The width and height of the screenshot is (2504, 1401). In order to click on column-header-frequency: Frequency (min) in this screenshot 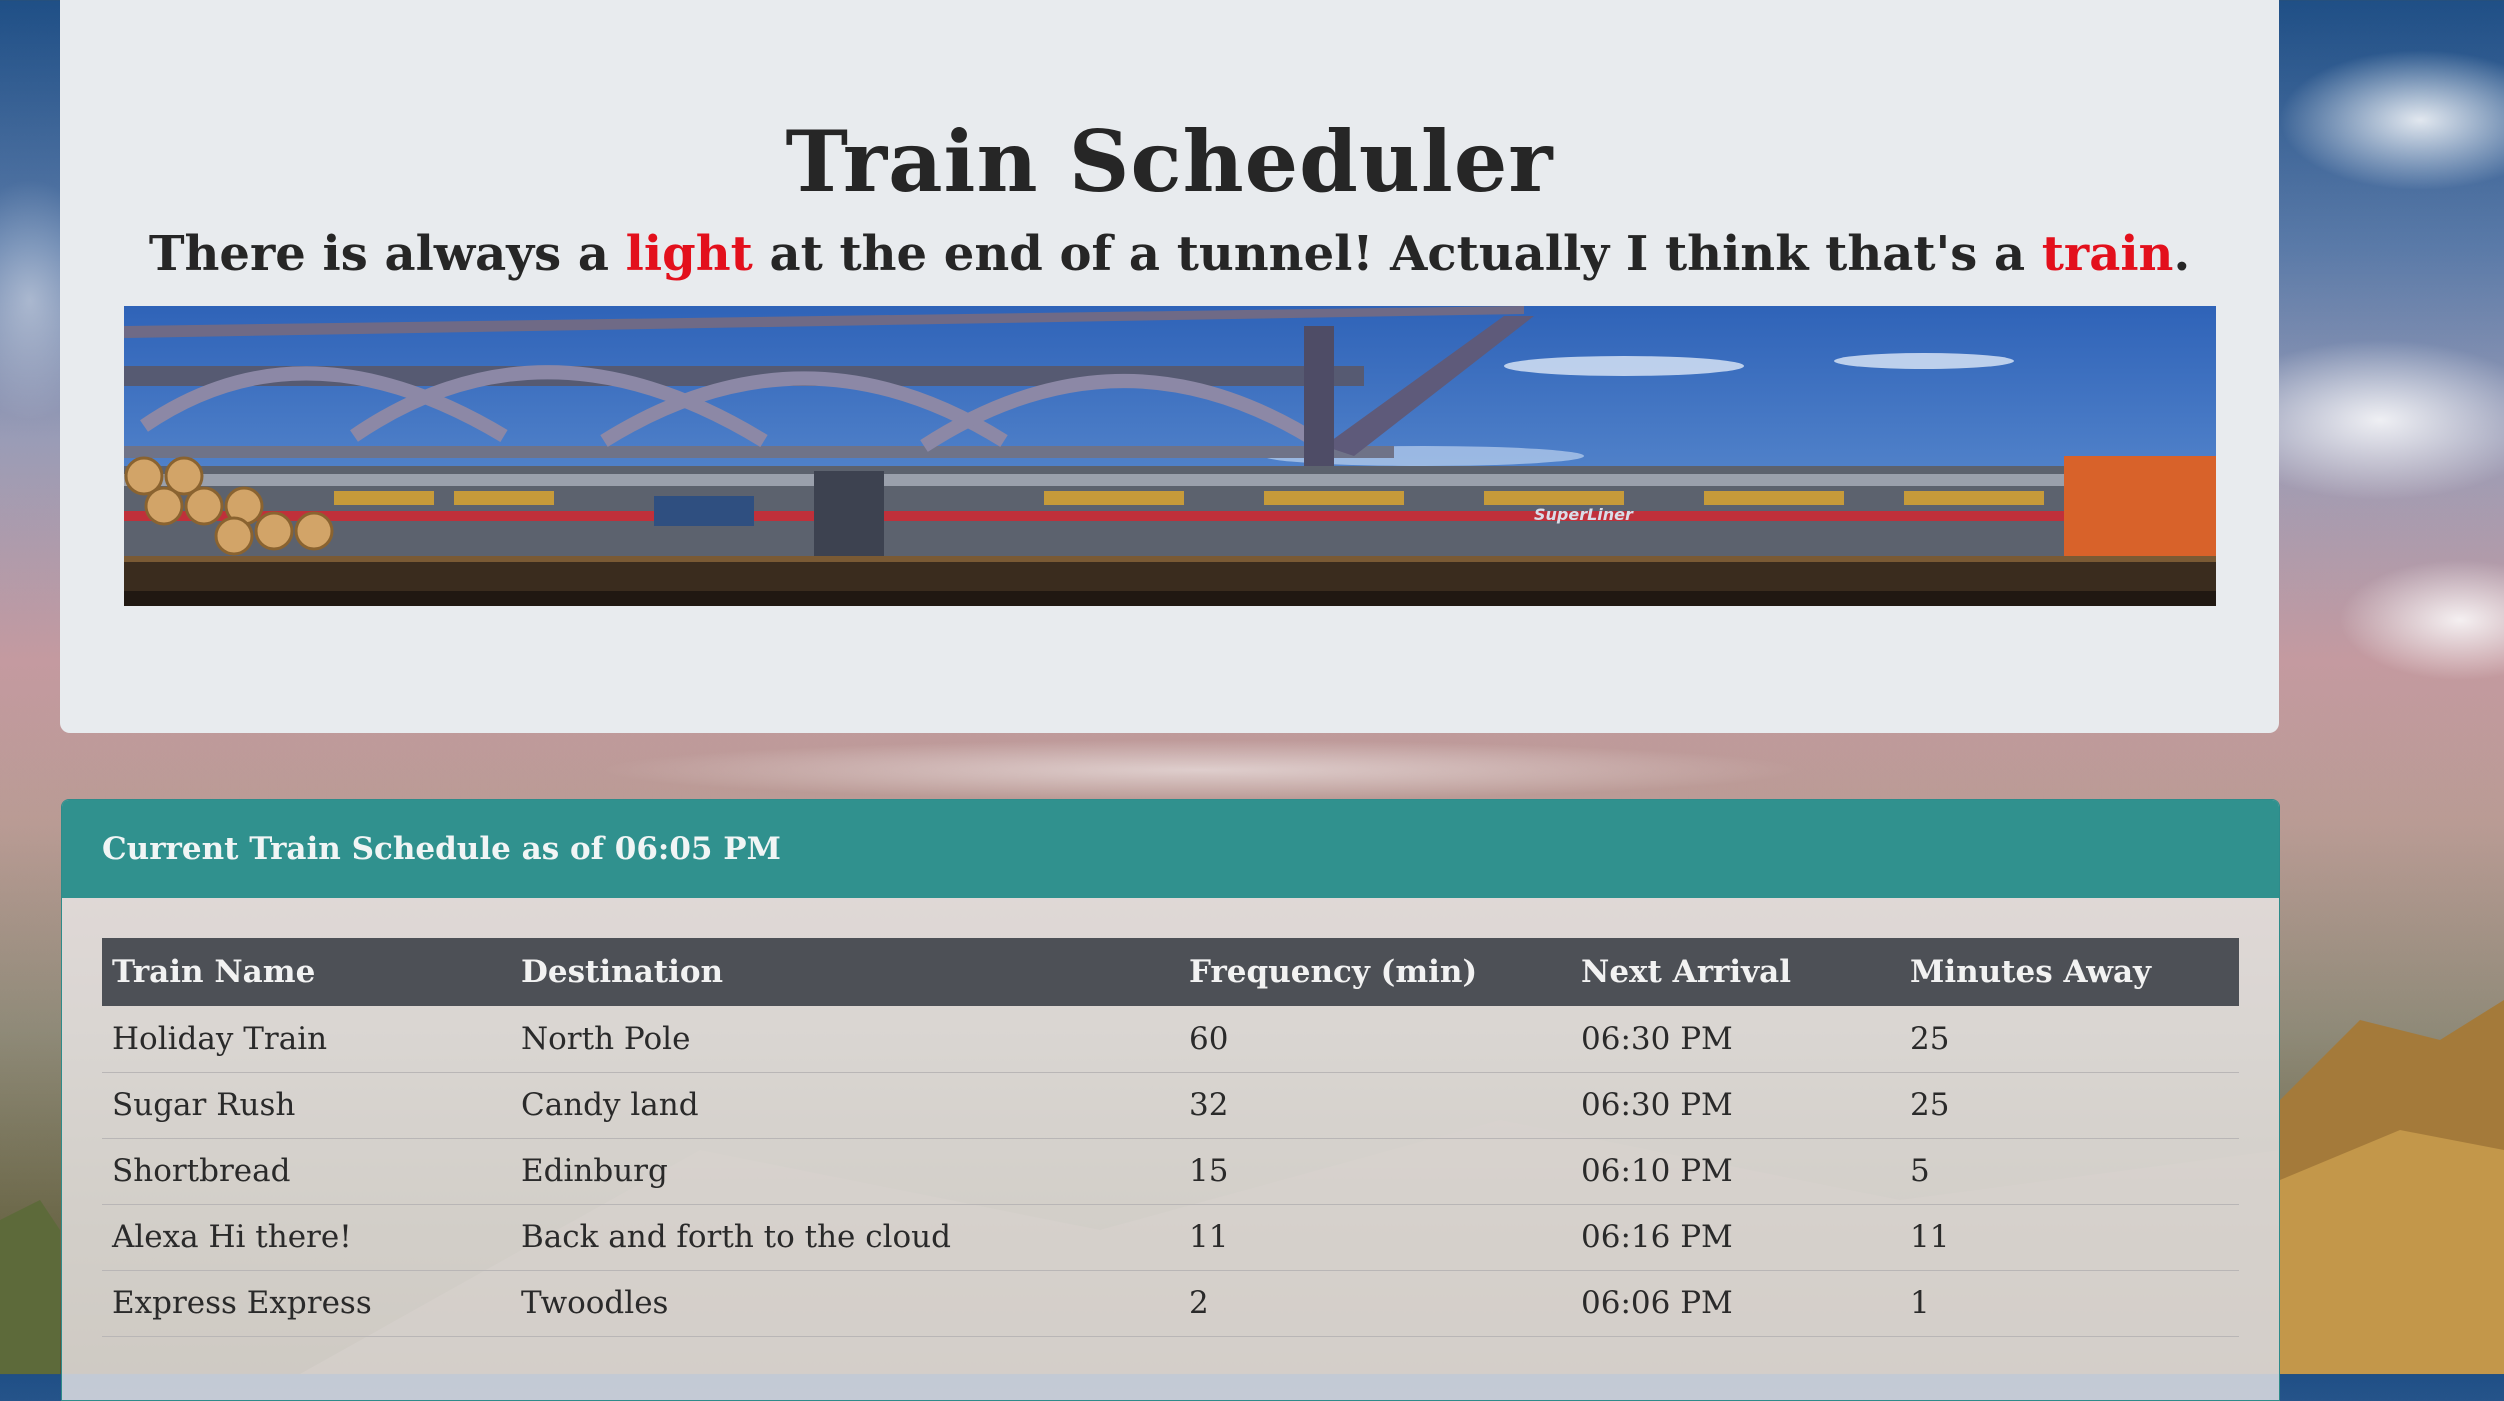, I will do `click(1375, 972)`.